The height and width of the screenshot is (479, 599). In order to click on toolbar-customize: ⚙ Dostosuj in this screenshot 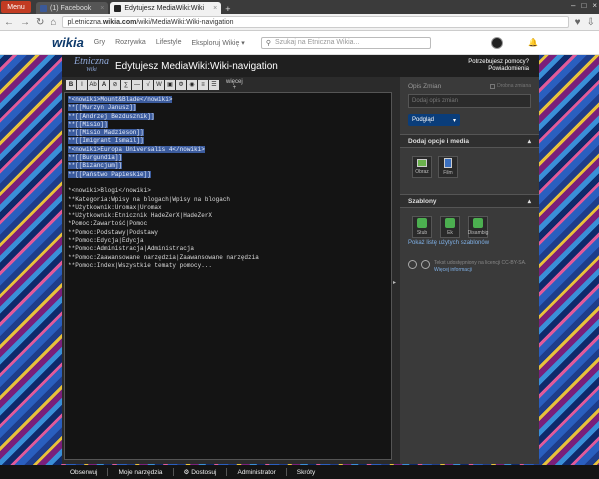, I will do `click(200, 472)`.